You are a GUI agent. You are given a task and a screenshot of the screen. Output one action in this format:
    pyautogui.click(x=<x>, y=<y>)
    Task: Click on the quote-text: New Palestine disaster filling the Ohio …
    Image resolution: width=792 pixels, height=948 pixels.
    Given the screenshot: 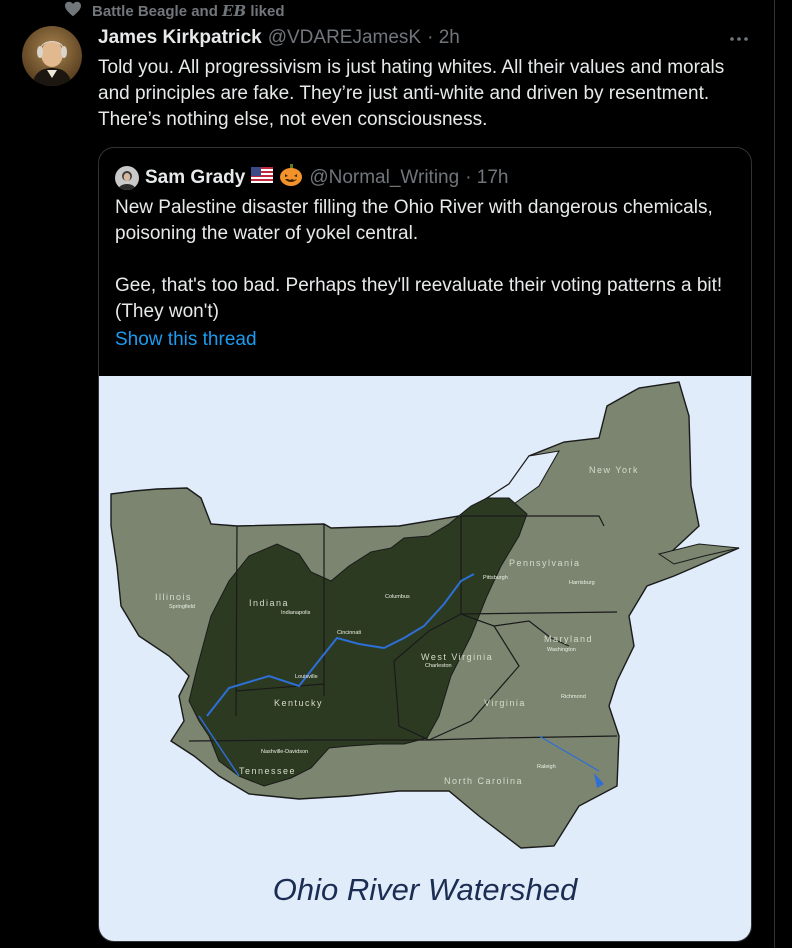 What is the action you would take?
    pyautogui.click(x=425, y=260)
    